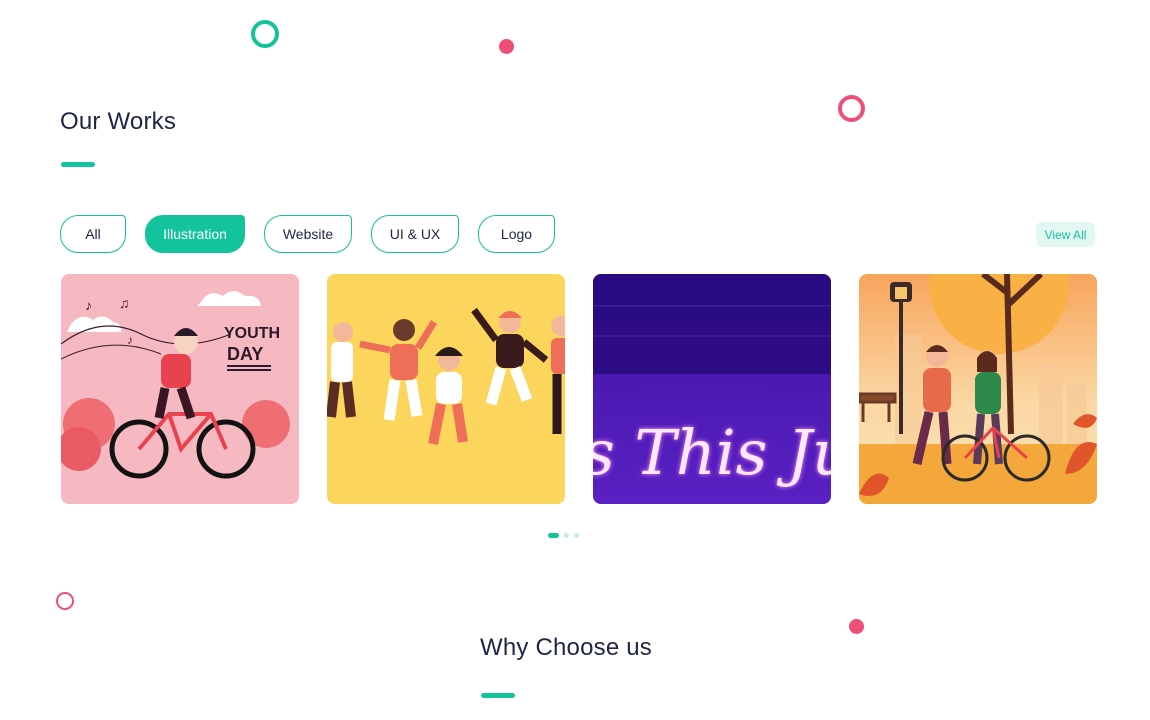 This screenshot has height=720, width=1150. What do you see at coordinates (195, 234) in the screenshot?
I see `filter-illustration: Illustration` at bounding box center [195, 234].